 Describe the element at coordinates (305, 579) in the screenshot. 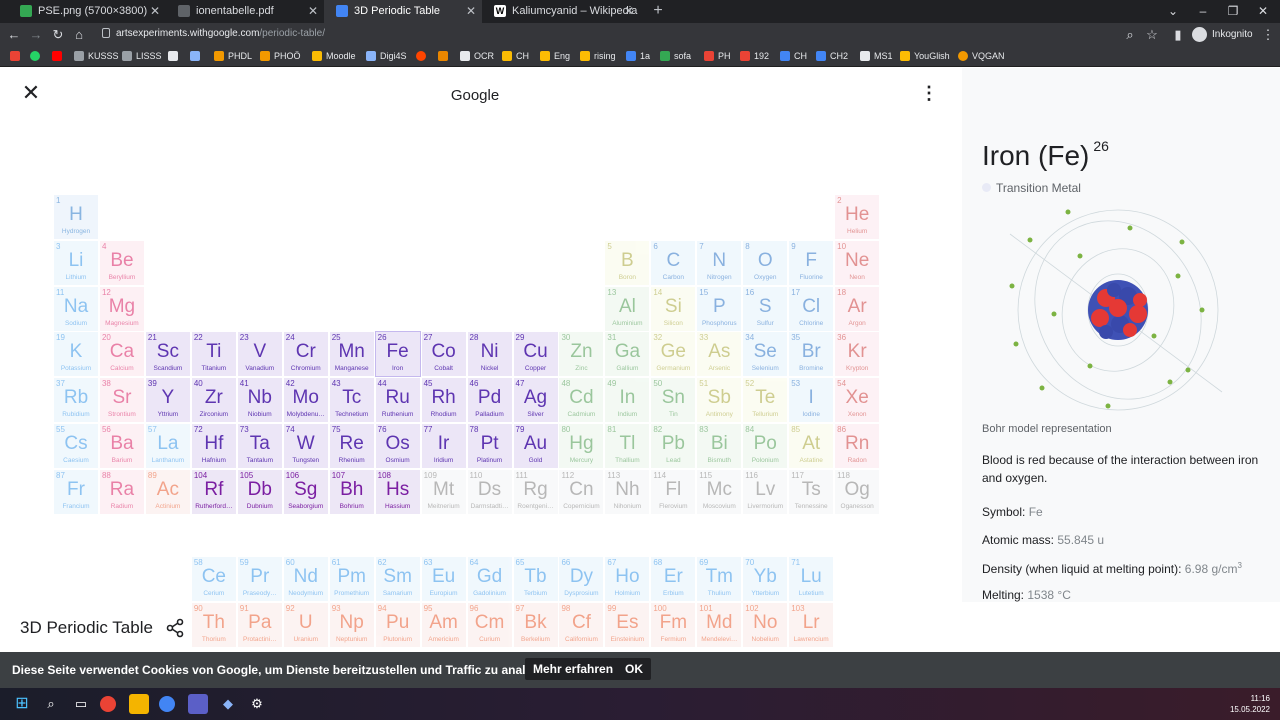

I see `element-nd: 60 Nd Neodymium` at that location.